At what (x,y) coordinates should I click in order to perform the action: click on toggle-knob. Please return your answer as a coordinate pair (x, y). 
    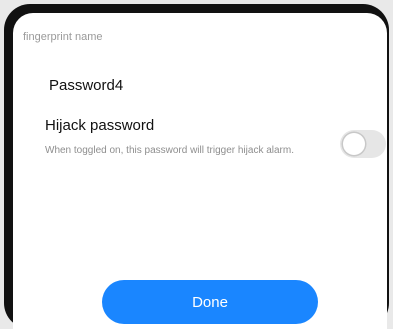
    Looking at the image, I should click on (354, 144).